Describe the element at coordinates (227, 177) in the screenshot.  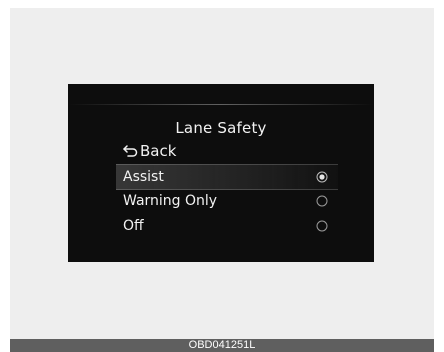
I see `option-assist: Assist` at that location.